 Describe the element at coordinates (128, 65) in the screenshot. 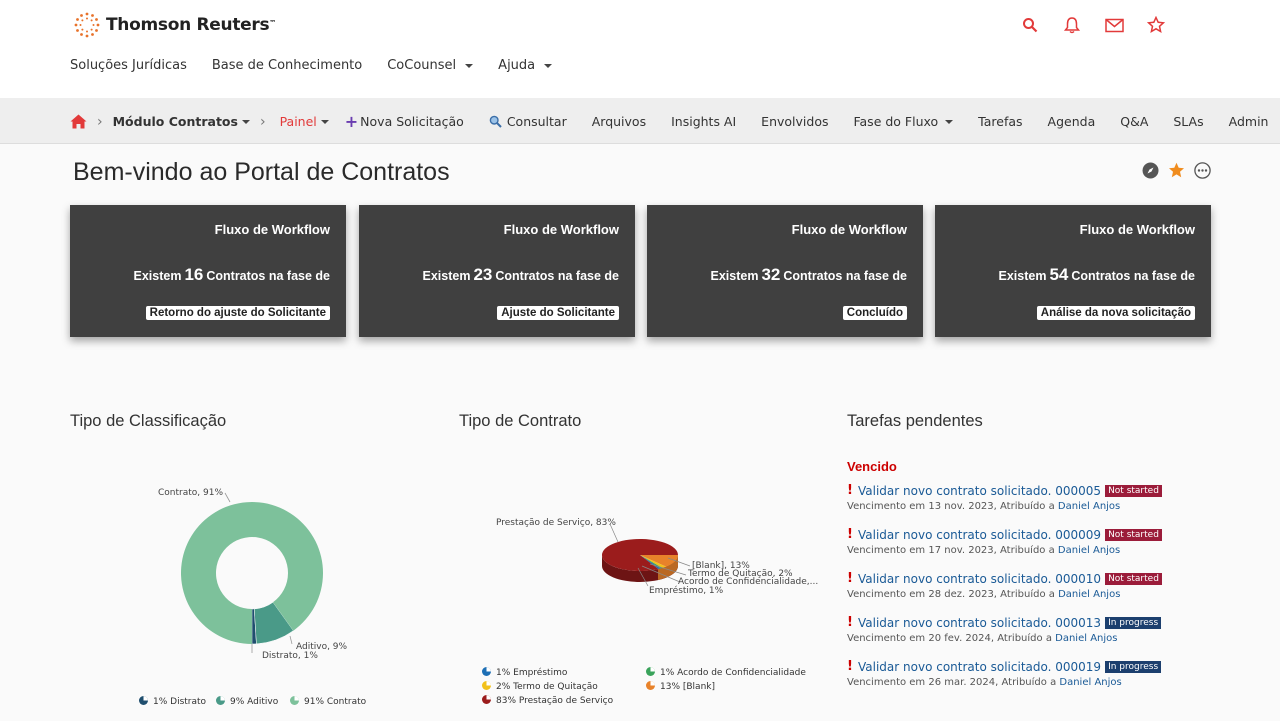

I see `nav-solucoes-juridicas: Soluções Jurídicas` at that location.